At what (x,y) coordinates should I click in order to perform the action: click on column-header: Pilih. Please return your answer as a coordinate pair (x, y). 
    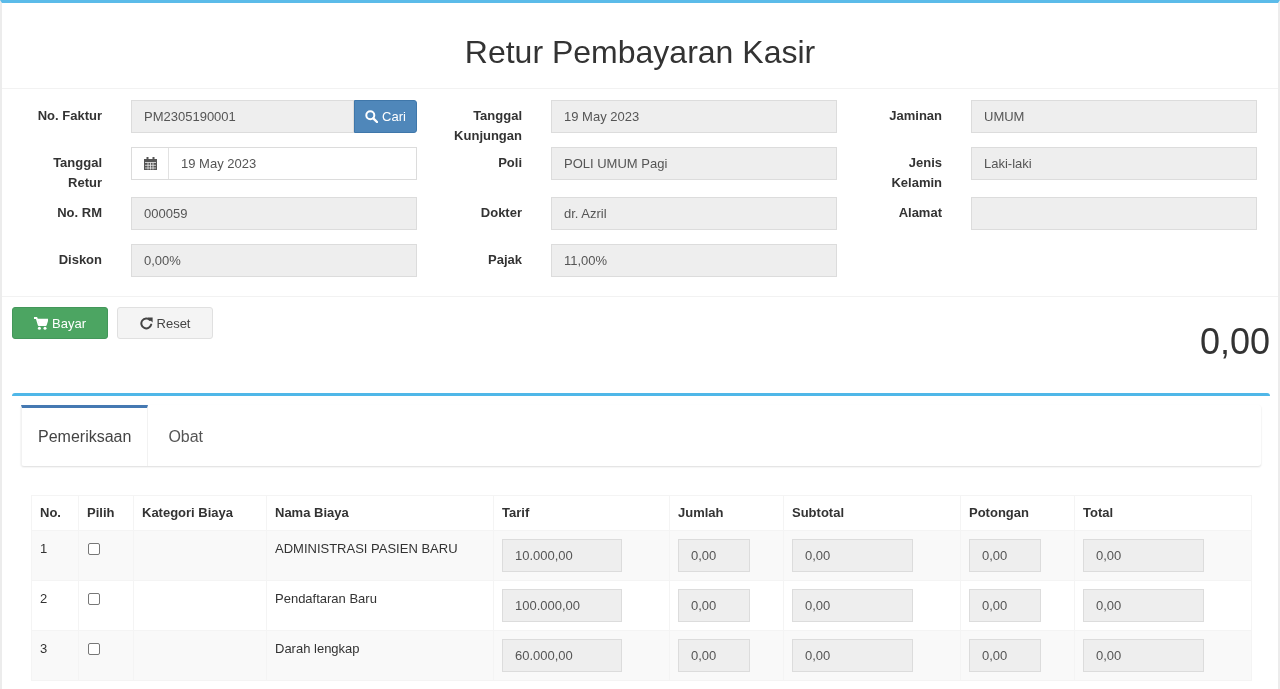
    Looking at the image, I should click on (106, 513).